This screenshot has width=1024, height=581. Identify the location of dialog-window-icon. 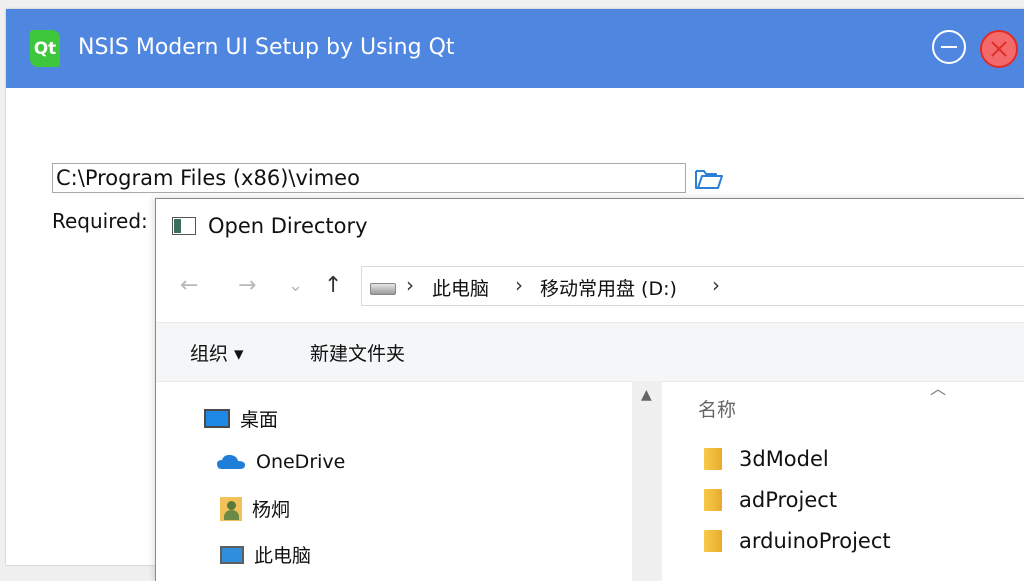
(184, 226).